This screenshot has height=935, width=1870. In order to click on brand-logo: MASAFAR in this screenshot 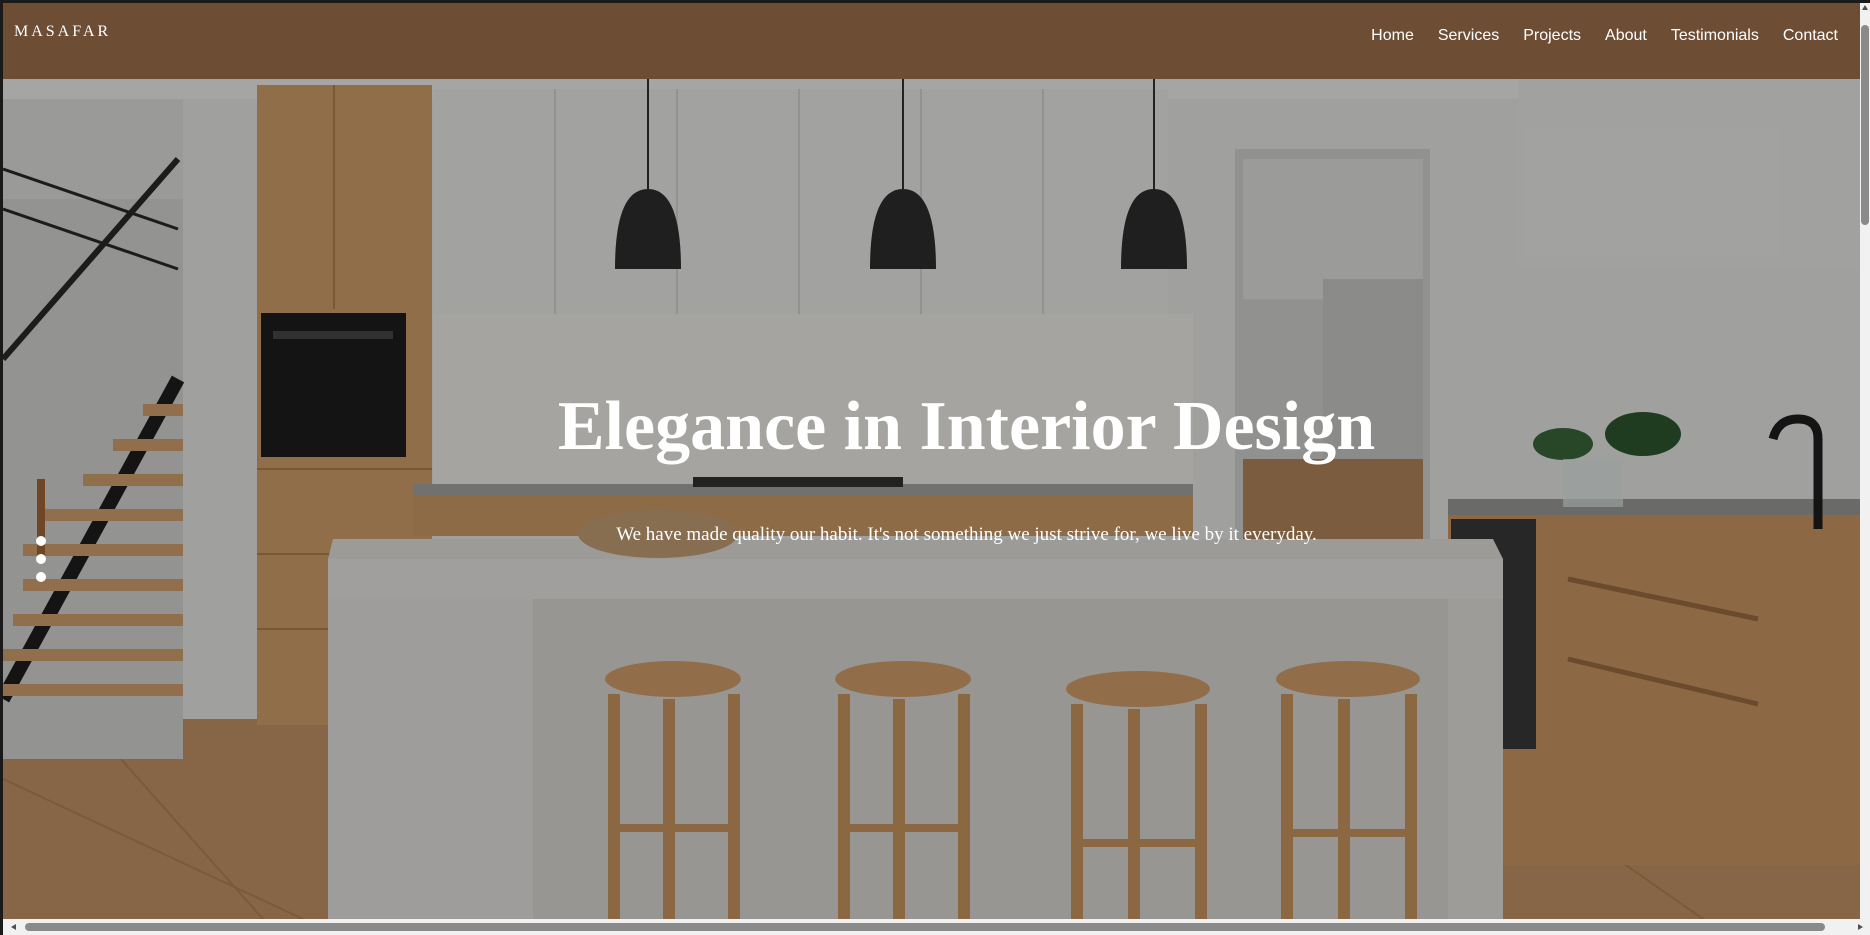, I will do `click(62, 32)`.